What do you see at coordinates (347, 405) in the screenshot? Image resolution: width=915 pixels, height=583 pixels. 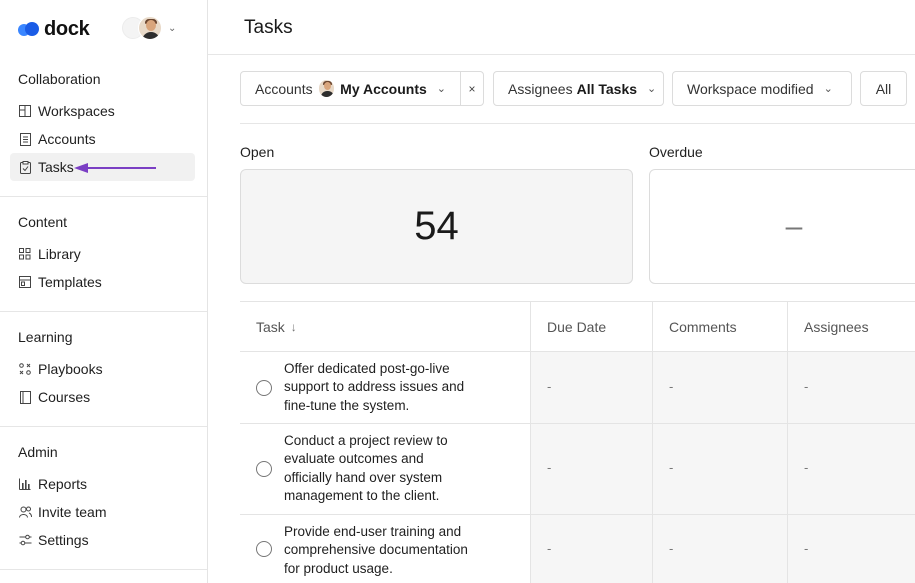 I see `task-title-line: fine-tune the system.` at bounding box center [347, 405].